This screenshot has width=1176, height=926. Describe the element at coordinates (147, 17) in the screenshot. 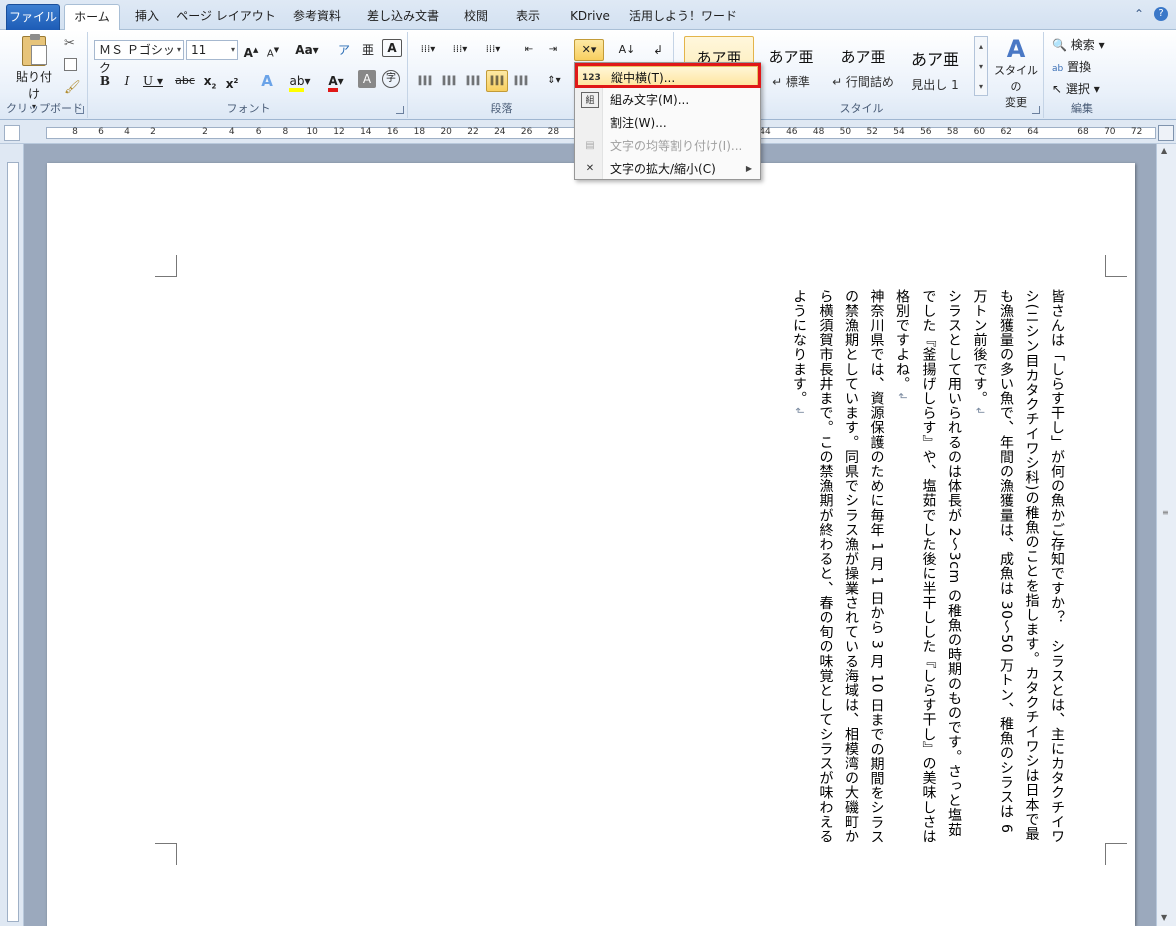

I see `tab-insert: 挿入` at that location.